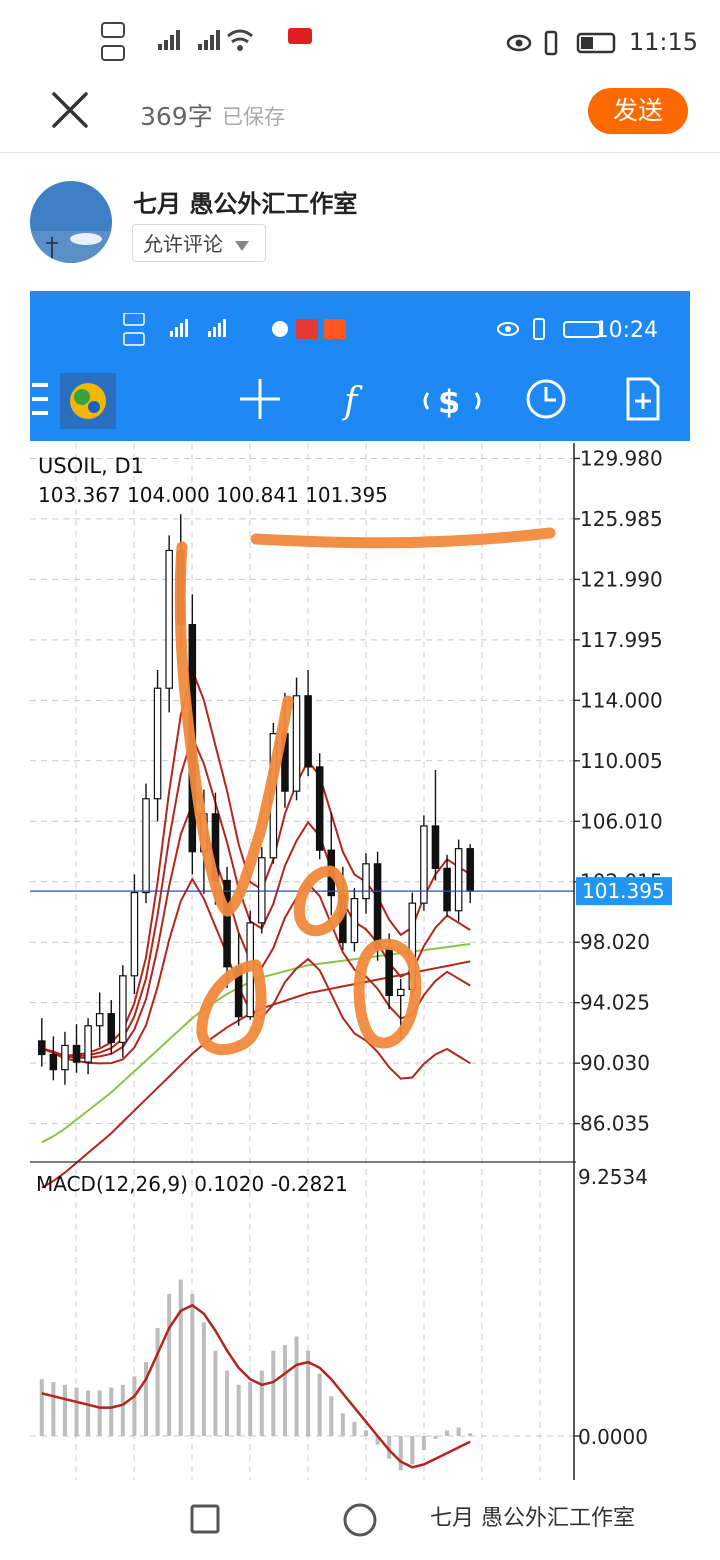 The image size is (720, 1560). What do you see at coordinates (192, 1184) in the screenshot?
I see `macd-header-label: MACD(12,26,9) 0.1020 -0.2821` at bounding box center [192, 1184].